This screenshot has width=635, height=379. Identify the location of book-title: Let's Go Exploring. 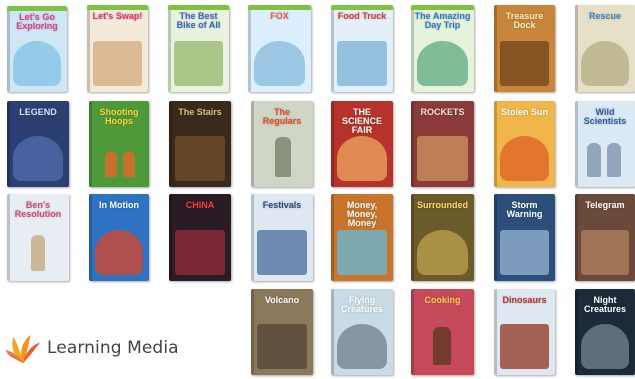
(37, 21).